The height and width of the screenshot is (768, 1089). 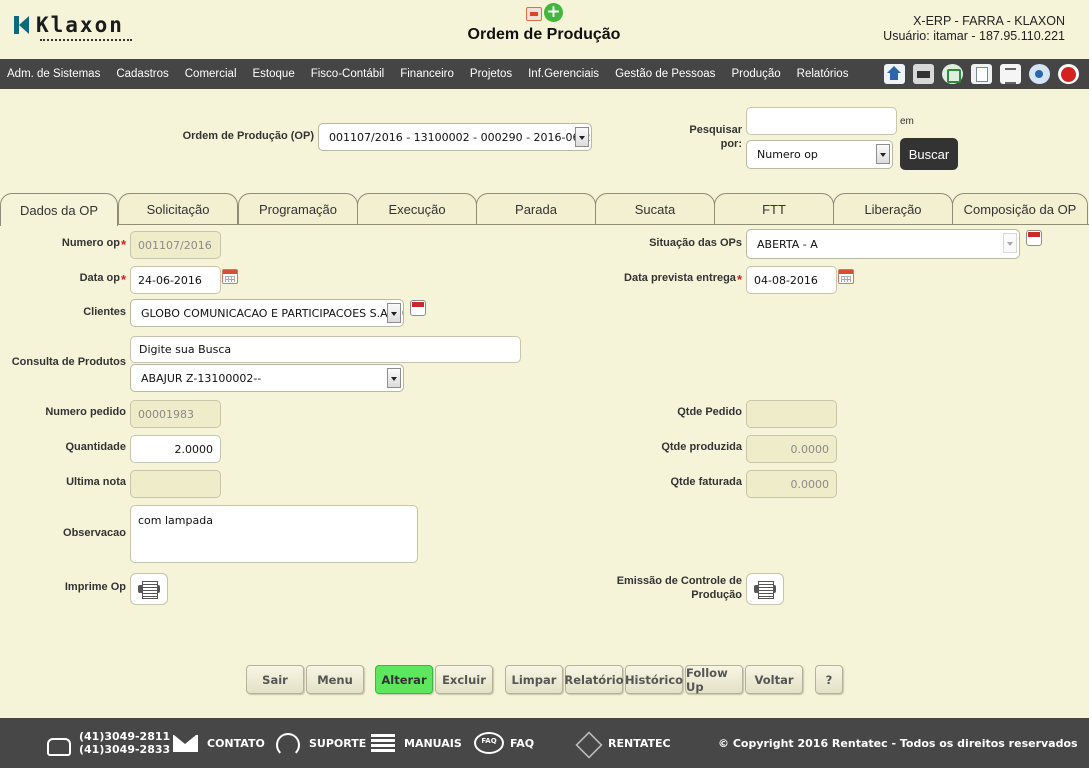 I want to click on rentatec-icon, so click(x=587, y=743).